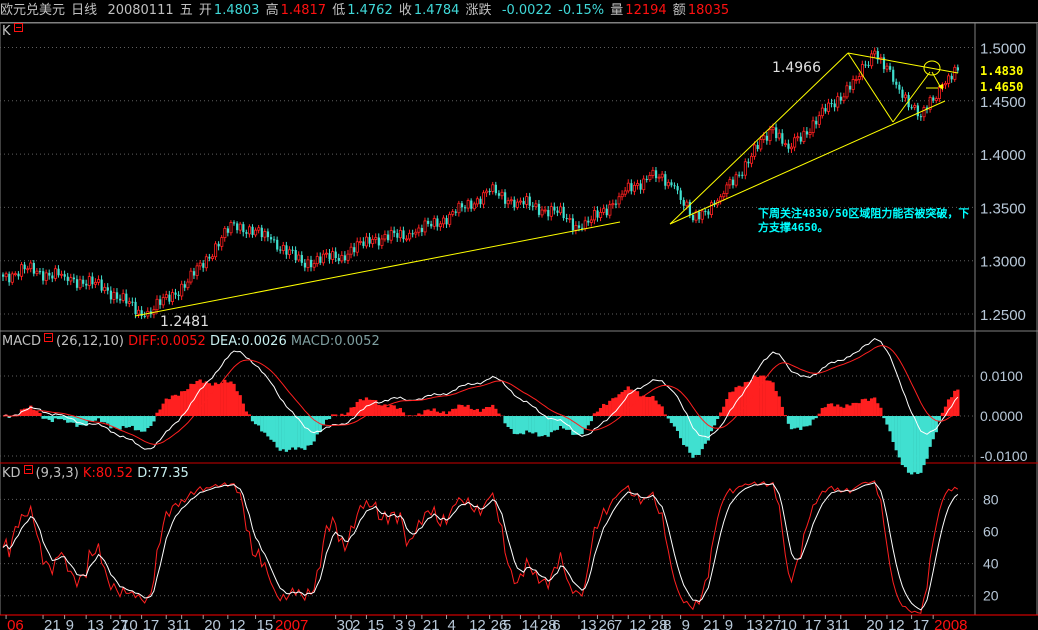 This screenshot has height=630, width=1038. Describe the element at coordinates (108, 473) in the screenshot. I see `kd-k: K:80.52` at that location.